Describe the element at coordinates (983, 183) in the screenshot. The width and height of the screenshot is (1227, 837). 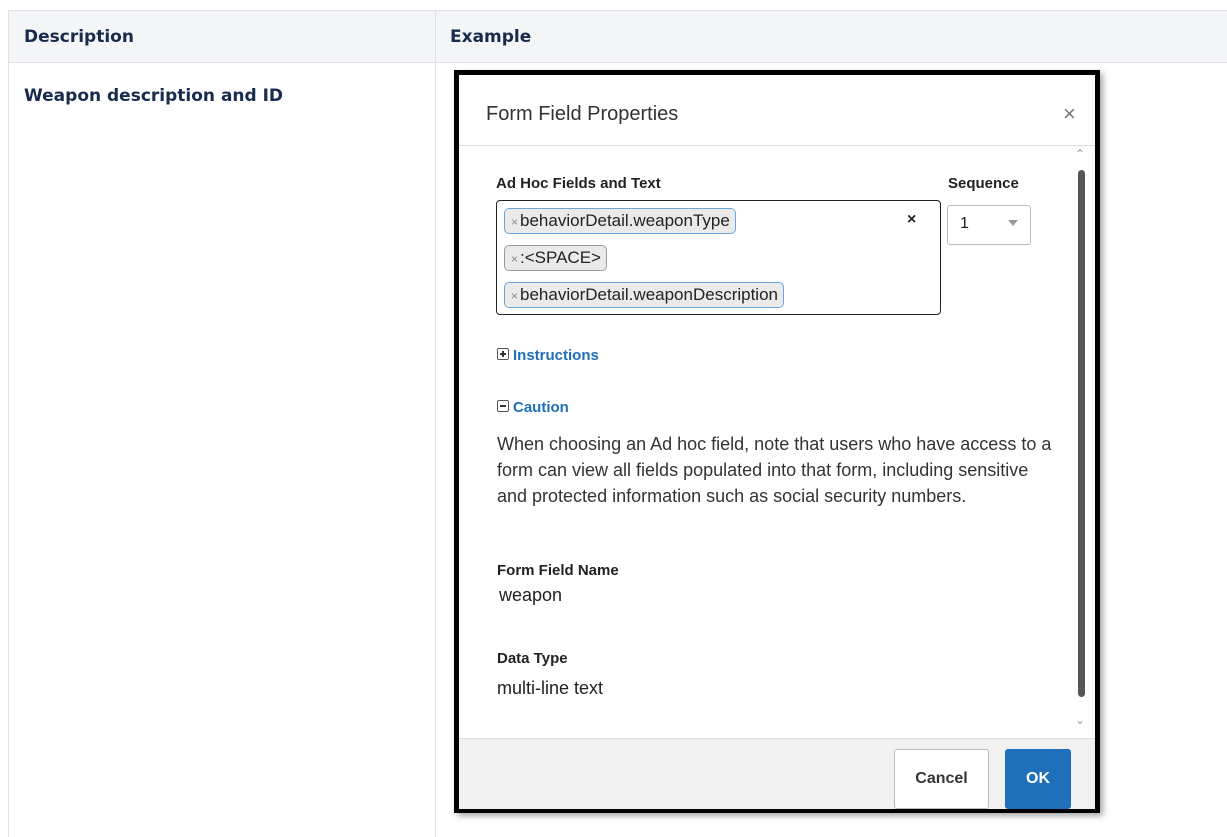
I see `sequence-label: Sequence` at that location.